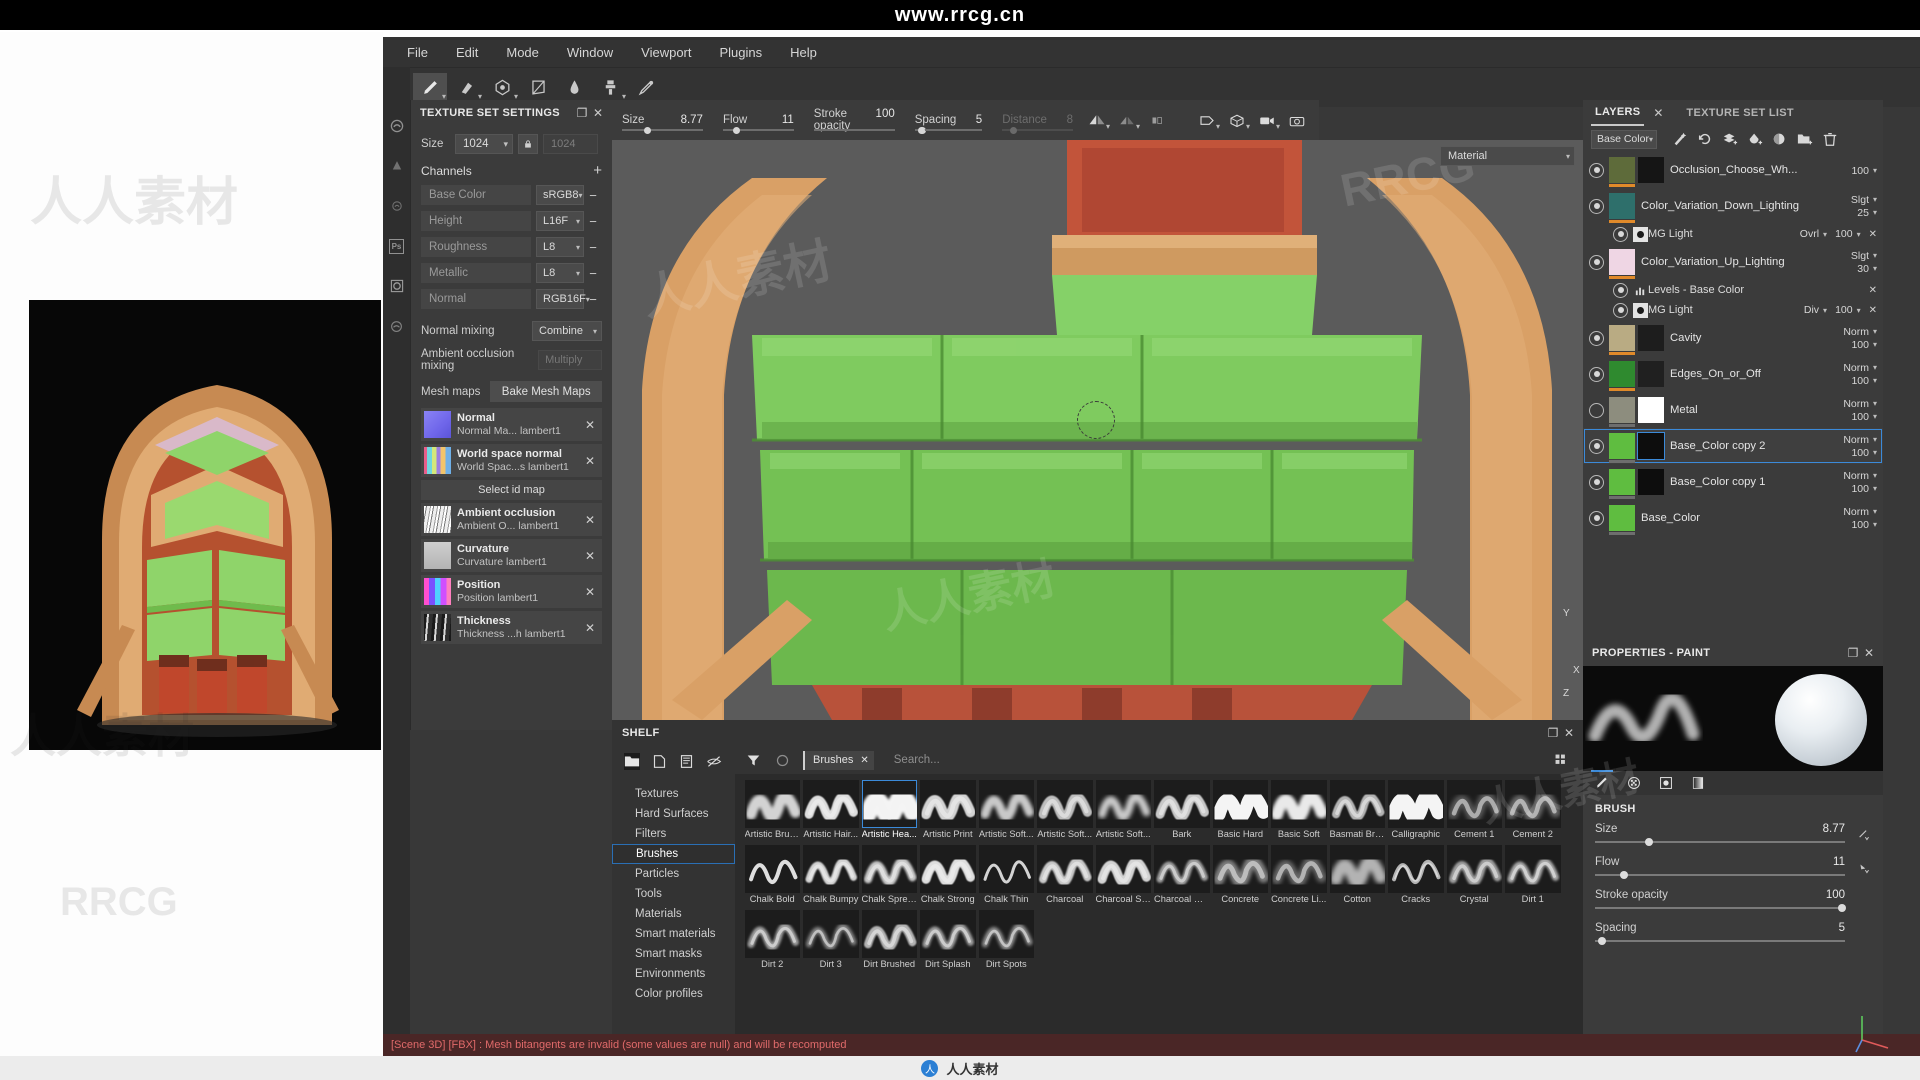 Image resolution: width=1920 pixels, height=1080 pixels. I want to click on shelf-item: Cotton, so click(1357, 875).